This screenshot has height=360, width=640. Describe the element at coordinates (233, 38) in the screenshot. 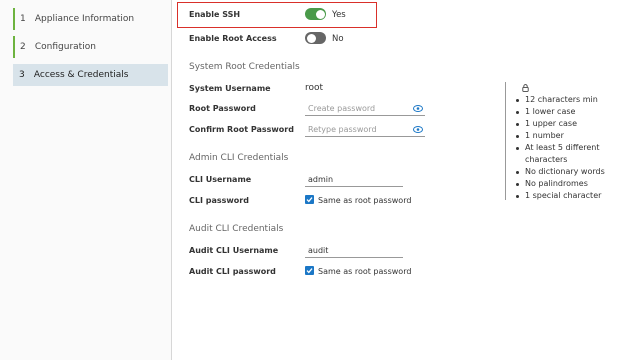

I see `enable-root-access-label: Enable Root Access` at that location.